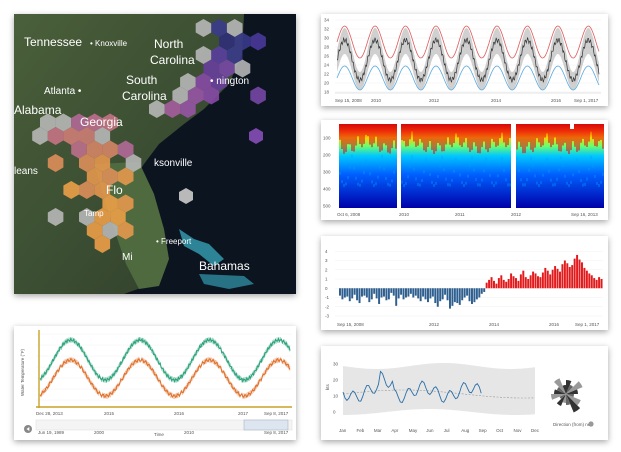 This screenshot has width=621, height=452. Describe the element at coordinates (327, 172) in the screenshot. I see `y-tick-label: 300` at that location.